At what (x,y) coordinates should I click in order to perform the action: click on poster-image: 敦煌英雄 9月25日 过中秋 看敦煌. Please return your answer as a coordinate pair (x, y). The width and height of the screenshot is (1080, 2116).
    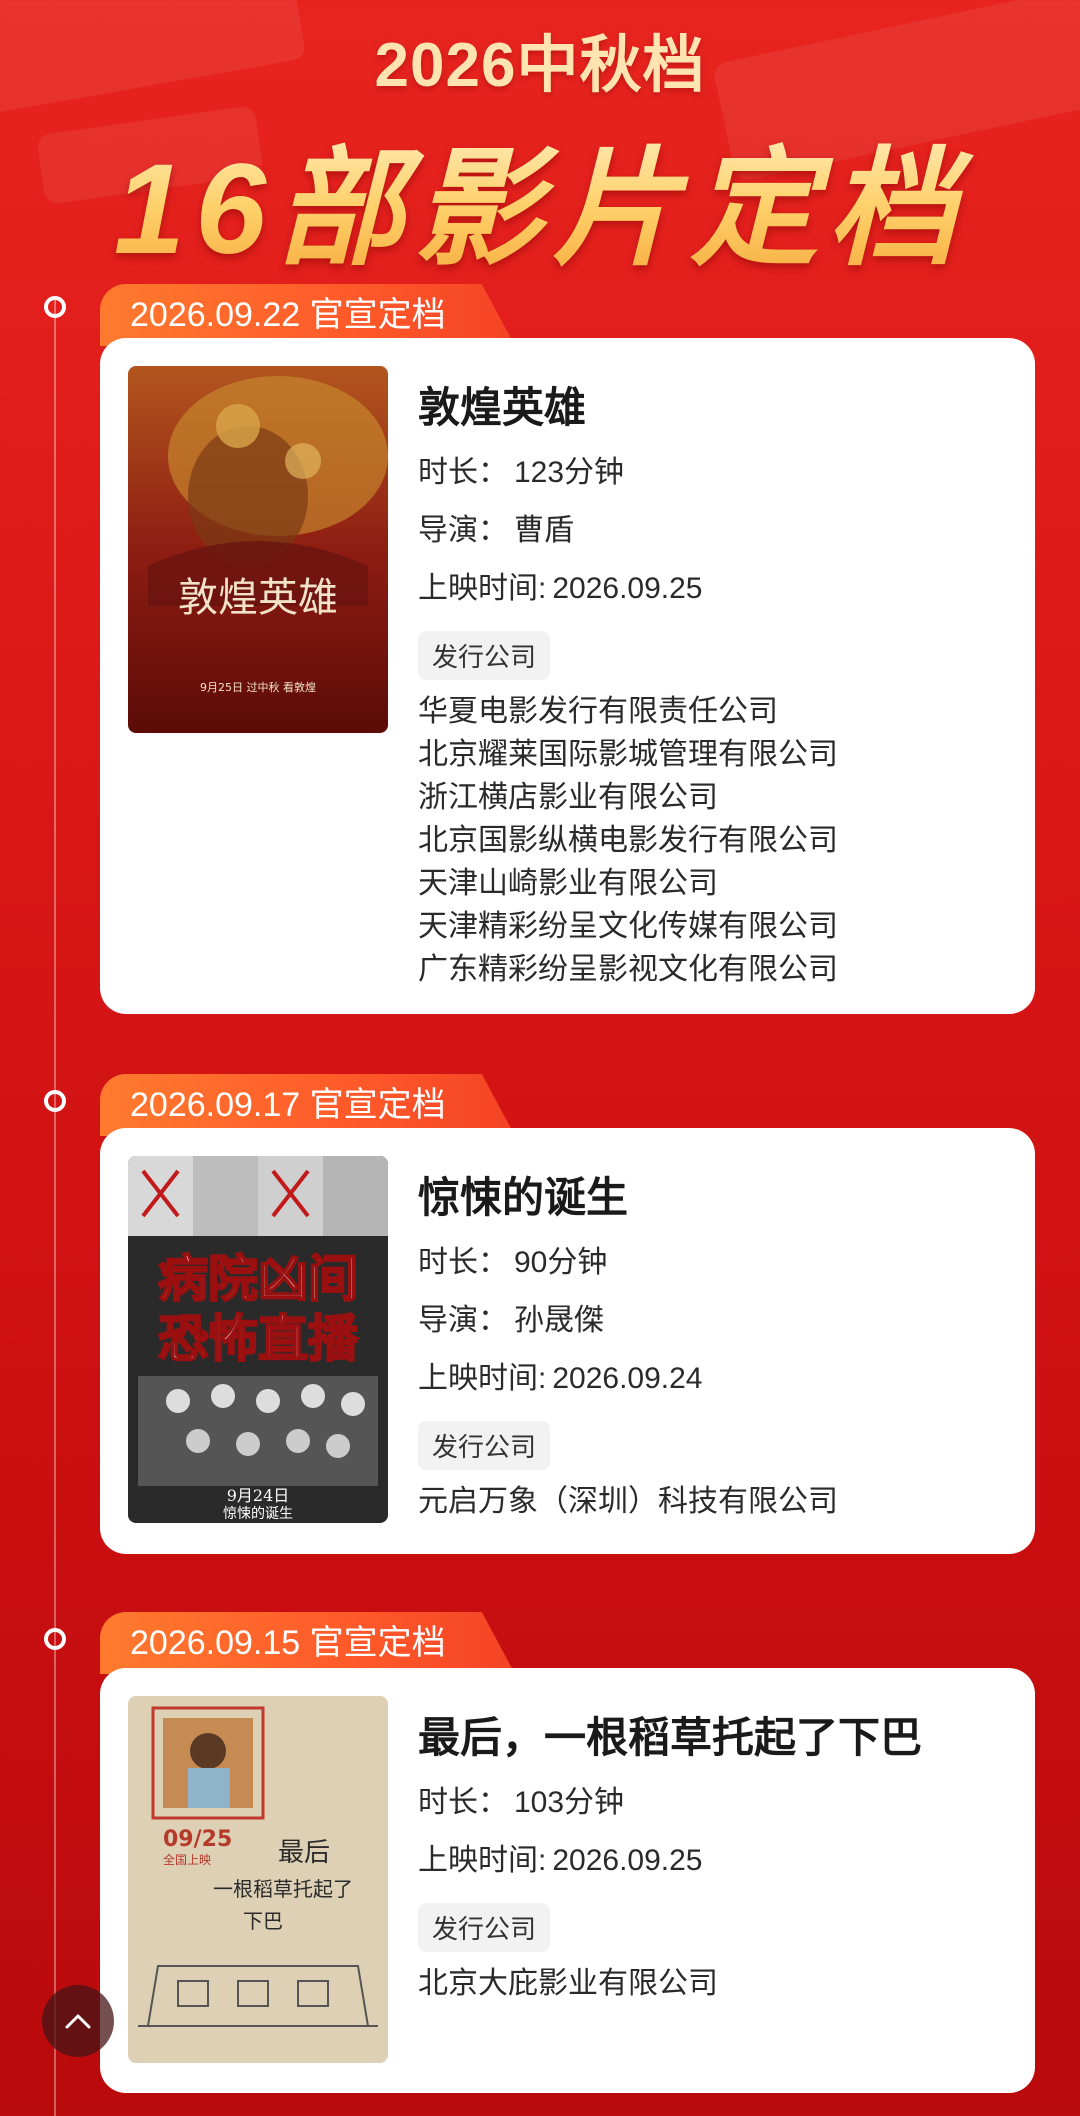
    Looking at the image, I should click on (258, 549).